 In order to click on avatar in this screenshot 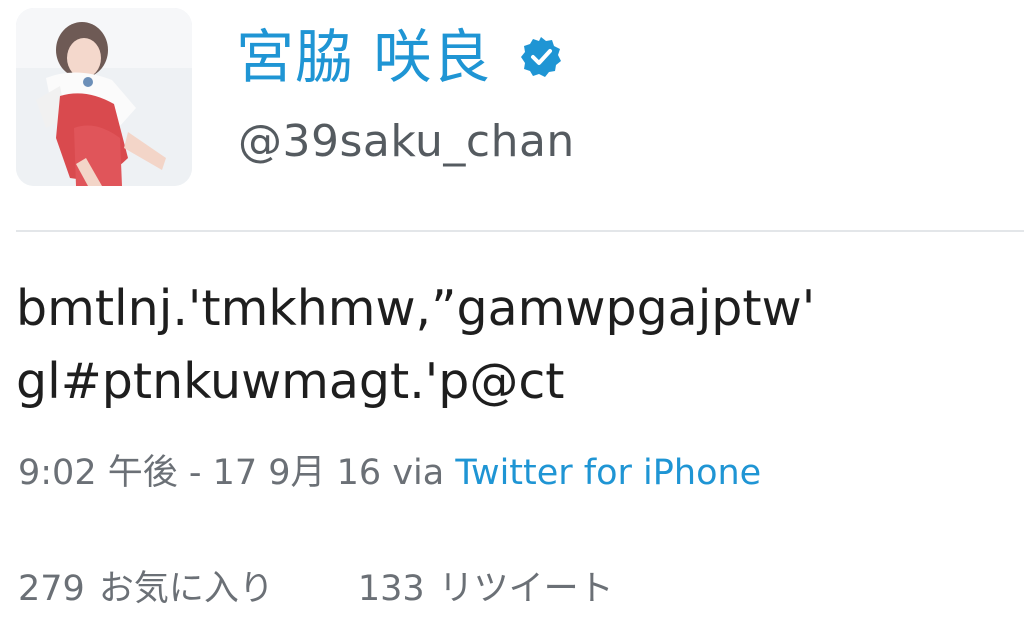, I will do `click(104, 97)`.